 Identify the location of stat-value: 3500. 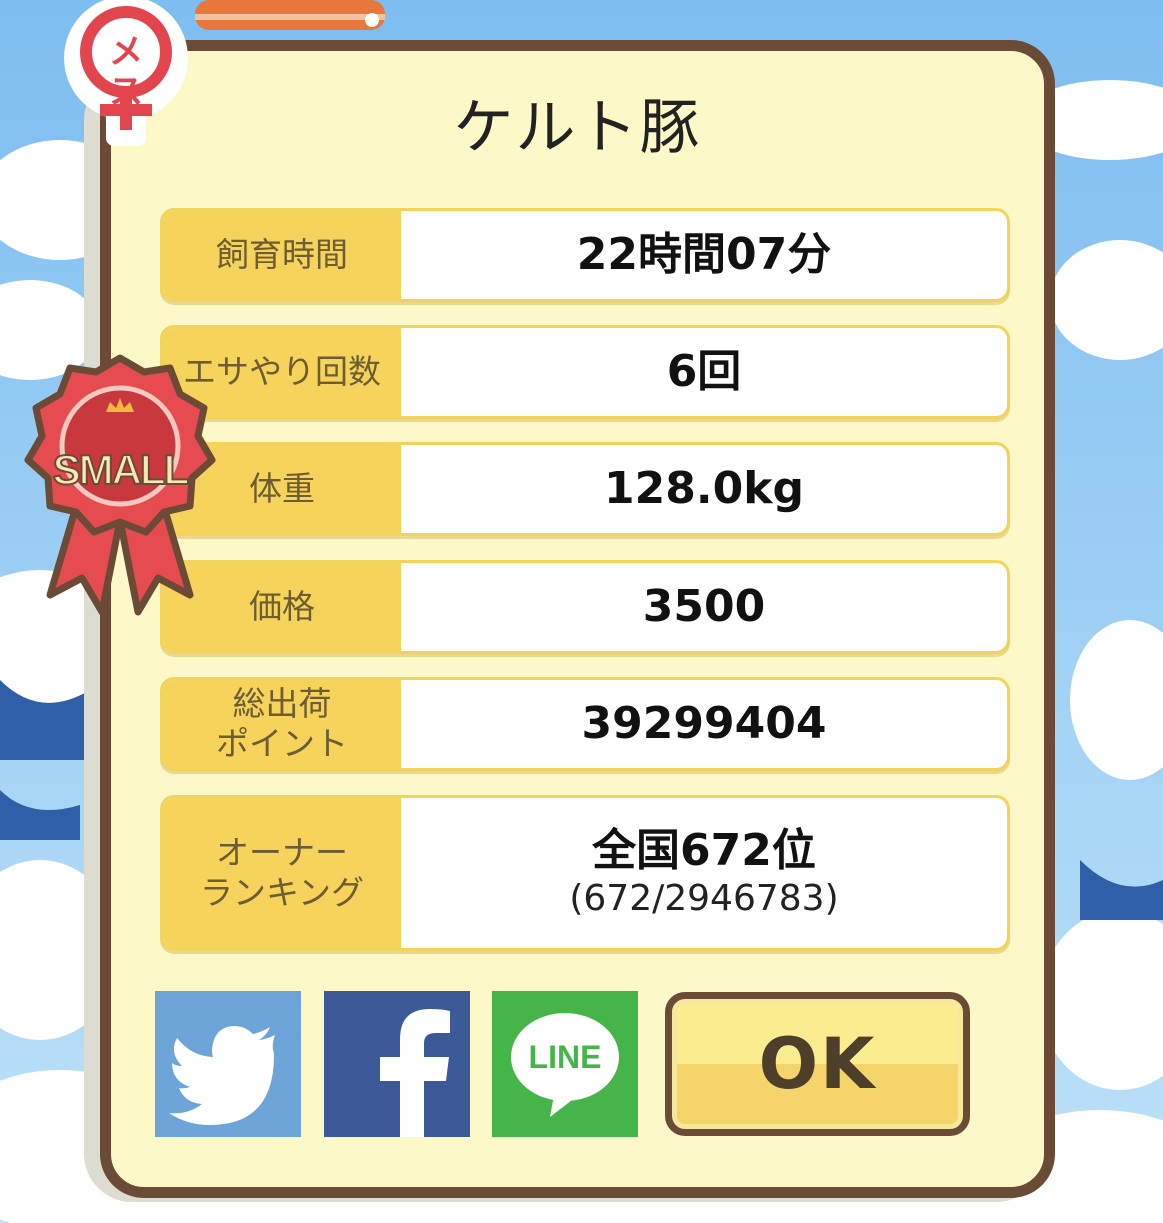
(704, 606).